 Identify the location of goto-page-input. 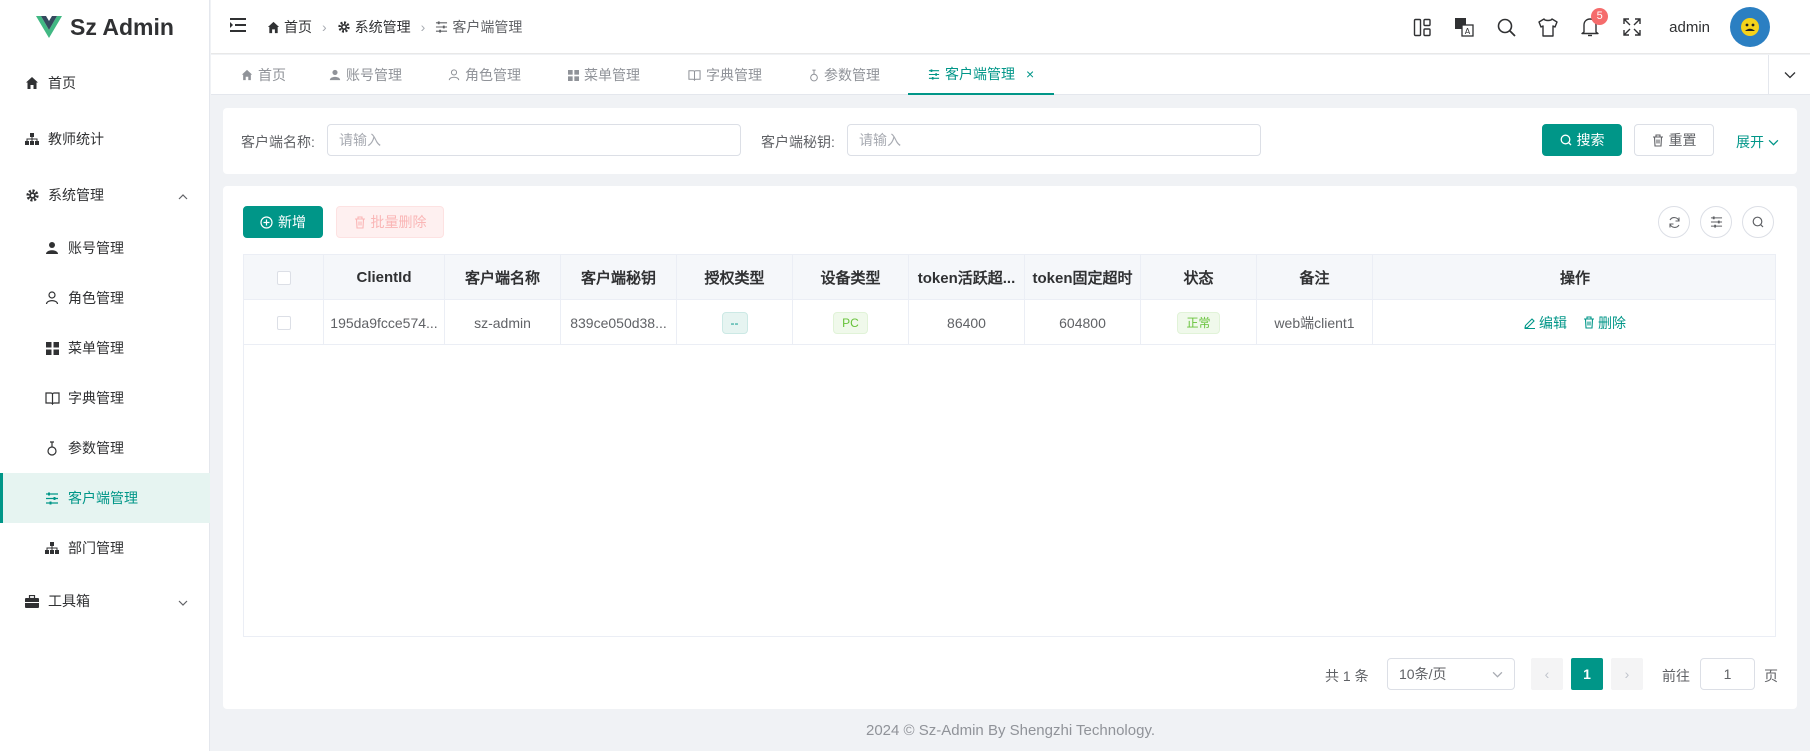
(1727, 674).